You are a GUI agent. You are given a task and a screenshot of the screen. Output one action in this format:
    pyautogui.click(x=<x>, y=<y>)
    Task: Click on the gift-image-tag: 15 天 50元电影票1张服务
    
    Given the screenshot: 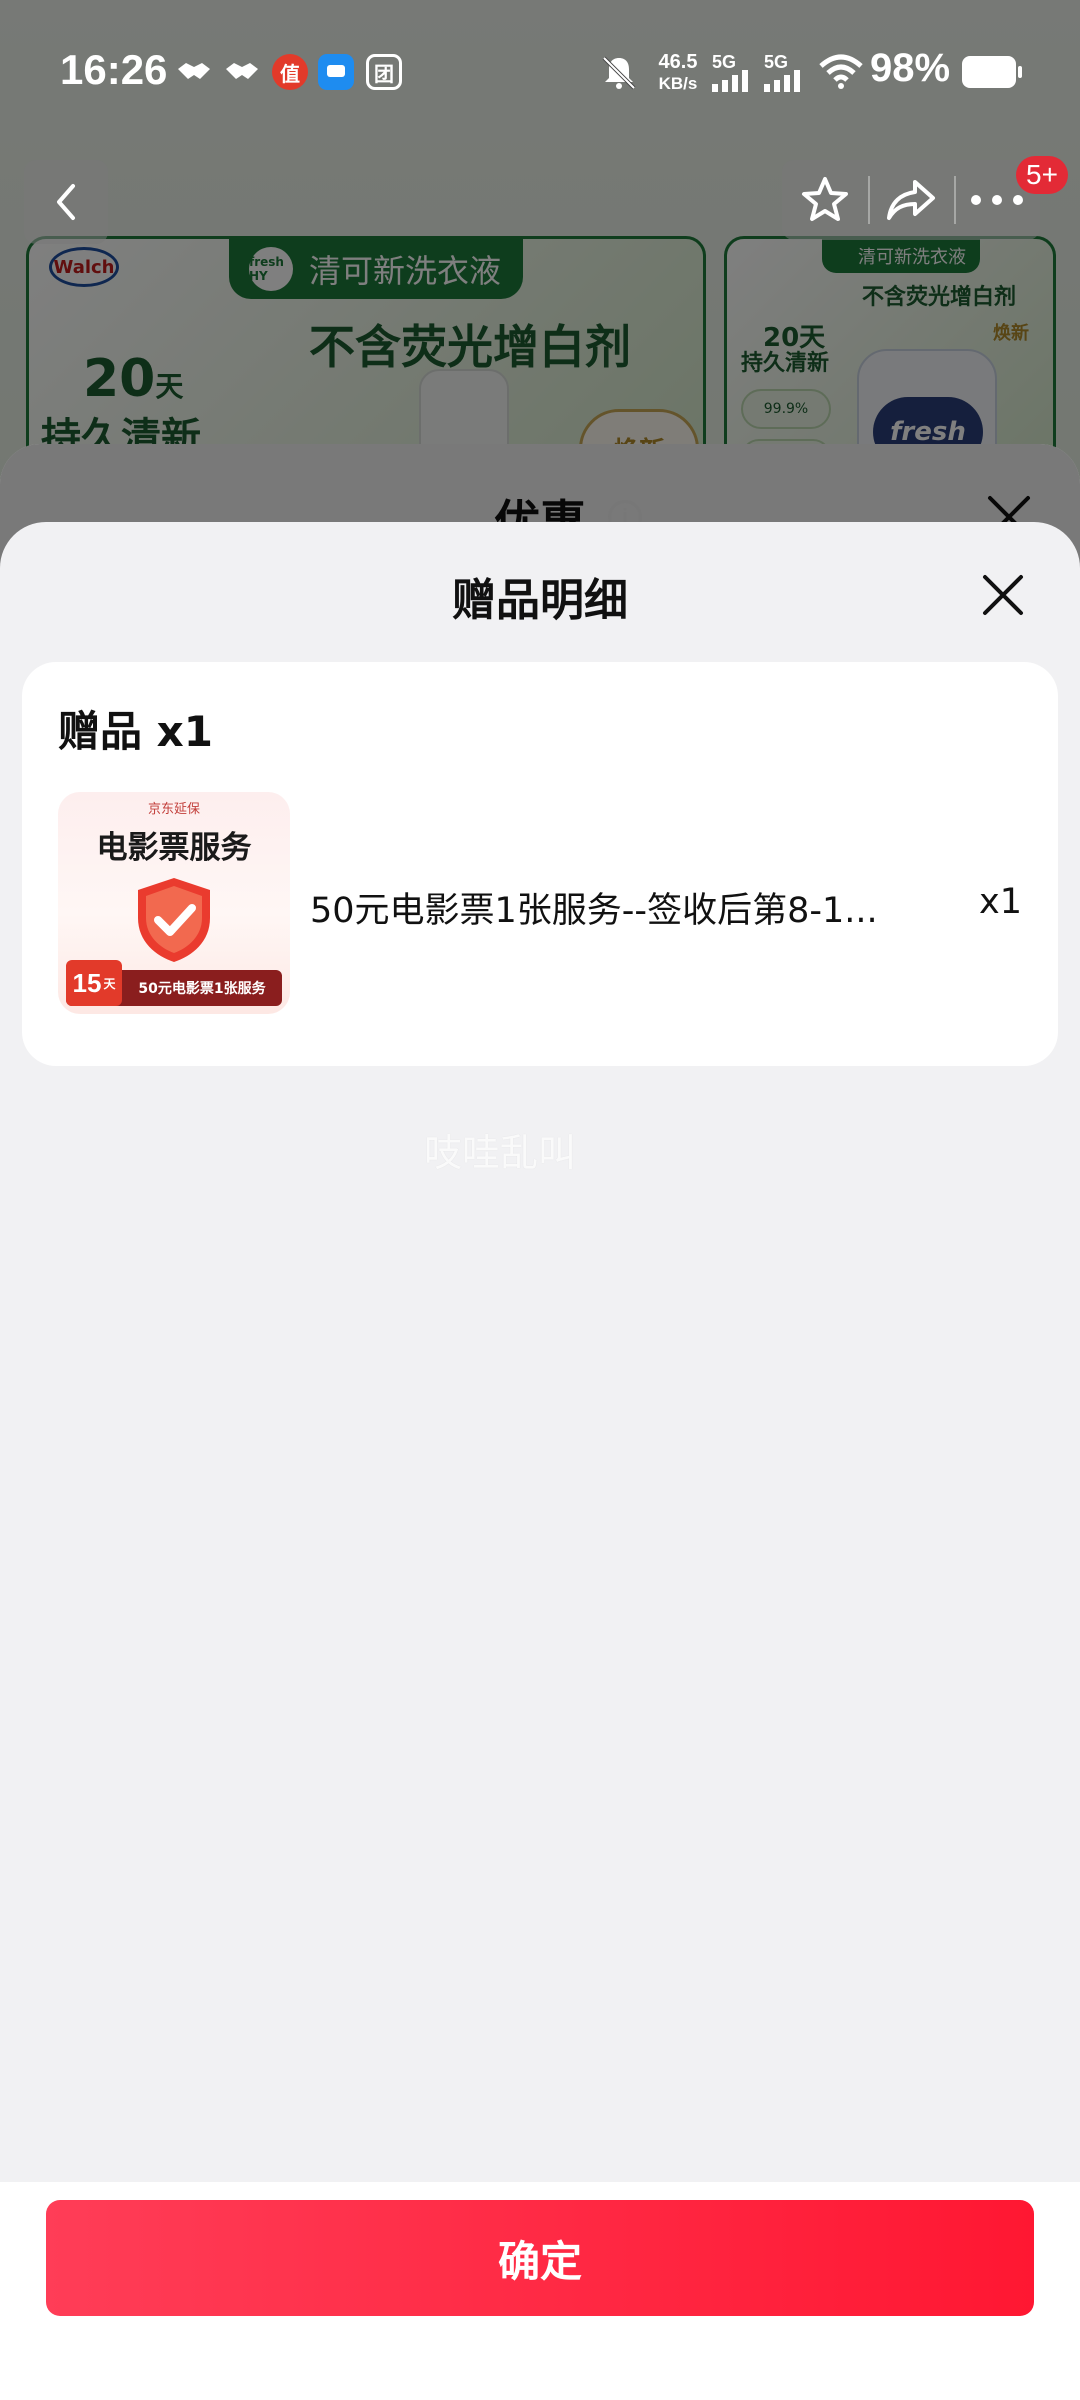 What is the action you would take?
    pyautogui.click(x=174, y=983)
    